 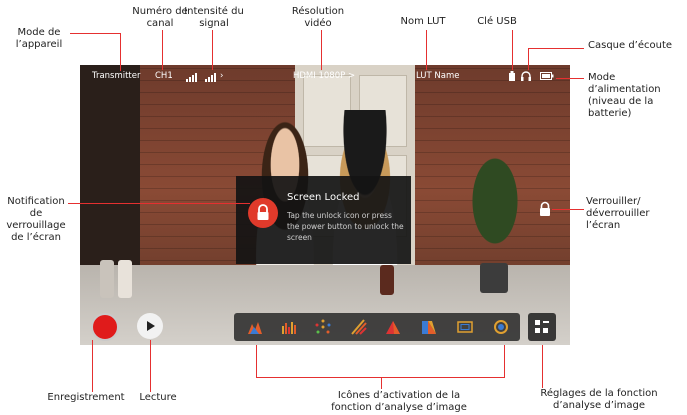 I want to click on histogram-icon, so click(x=255, y=327).